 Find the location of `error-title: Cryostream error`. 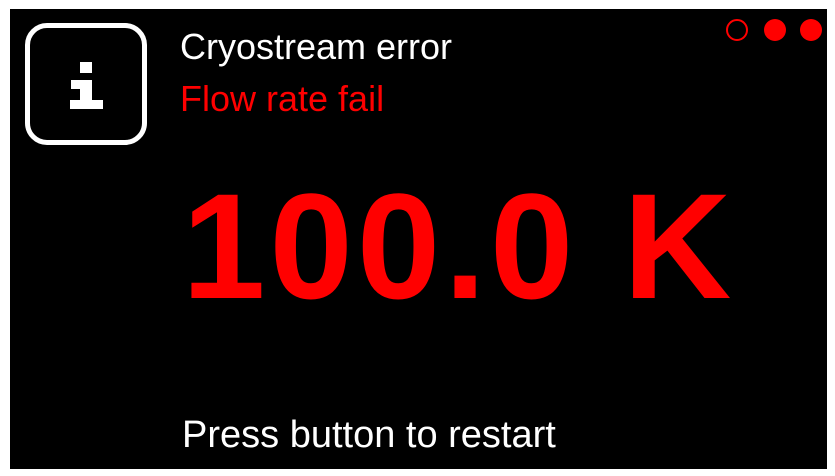

error-title: Cryostream error is located at coordinates (316, 46).